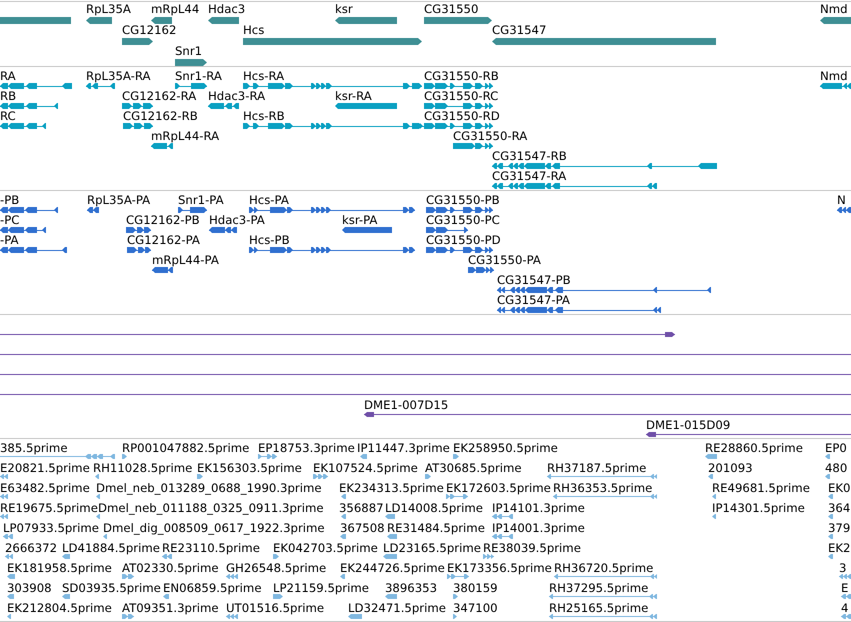  I want to click on protein-label: Hcs-PB, so click(269, 240).